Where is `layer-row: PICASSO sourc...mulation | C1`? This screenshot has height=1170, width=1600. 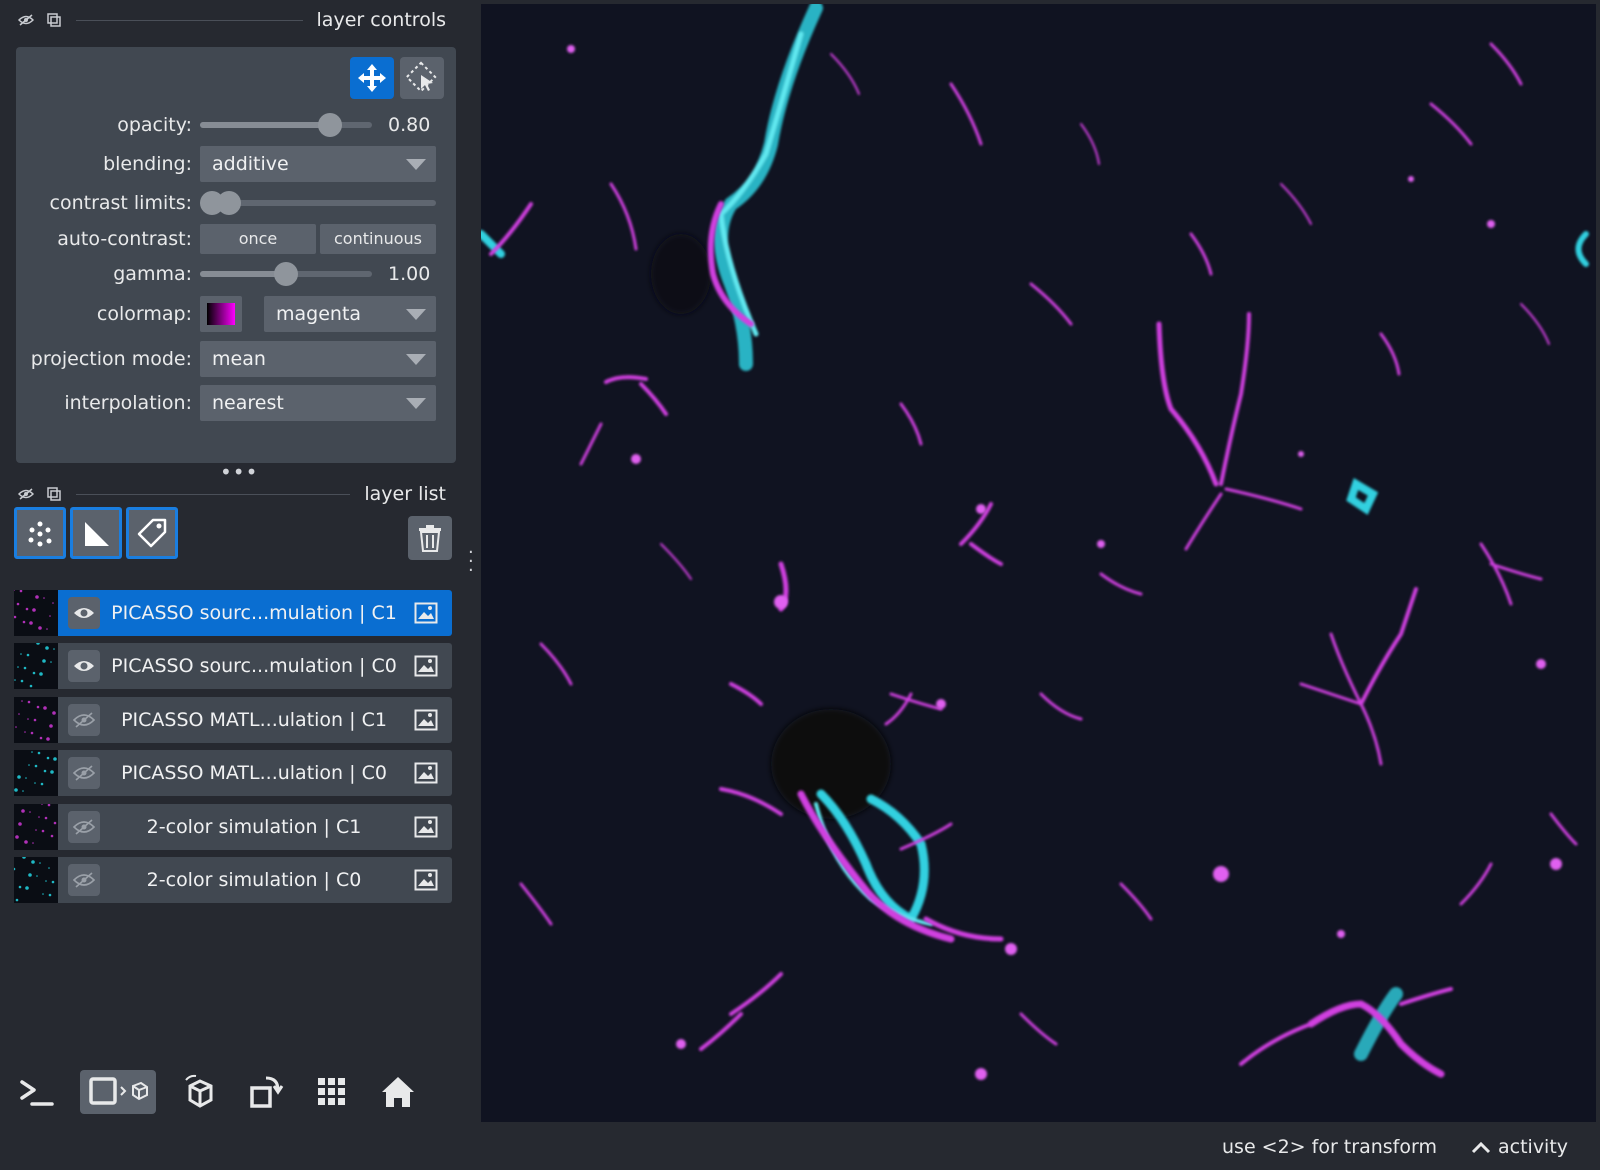
layer-row: PICASSO sourc...mulation | C1 is located at coordinates (233, 613).